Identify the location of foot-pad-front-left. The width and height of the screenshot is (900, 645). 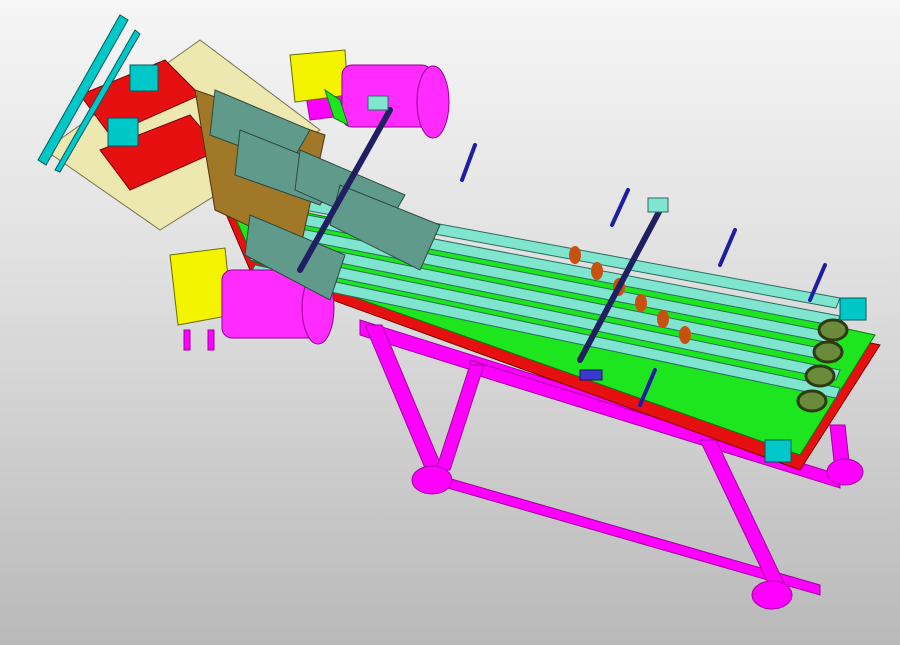
(432, 480).